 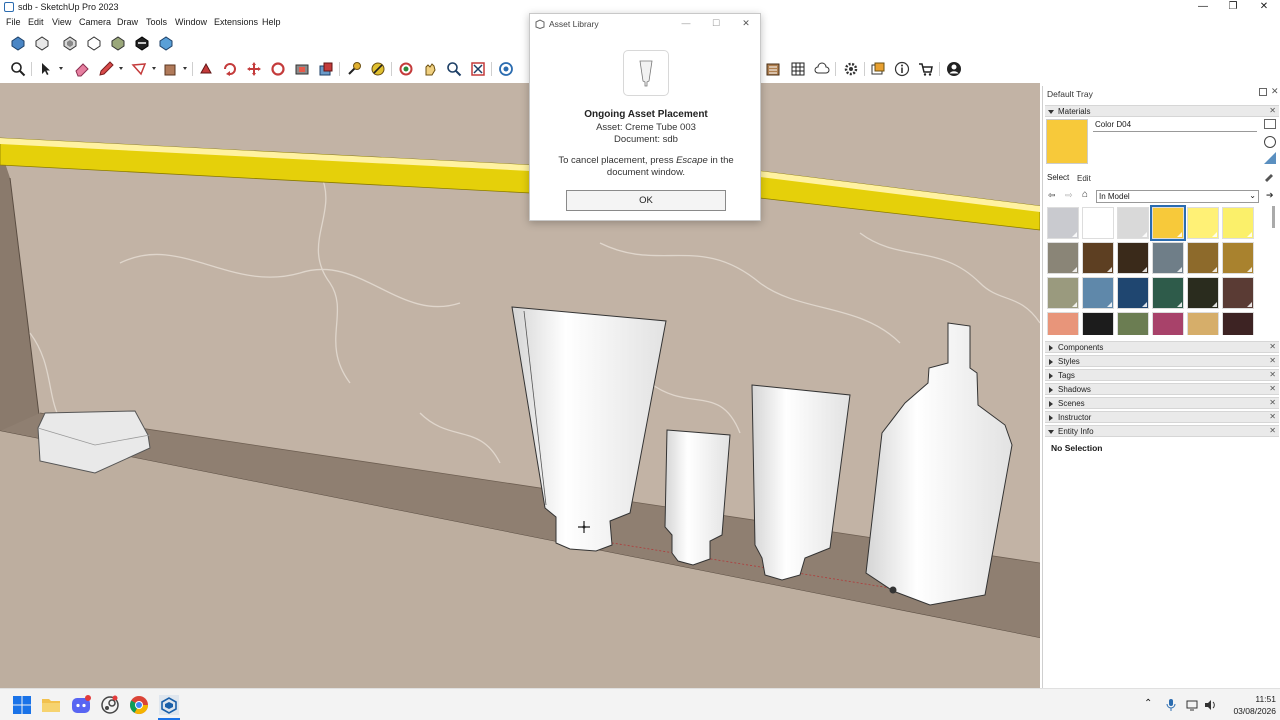 What do you see at coordinates (1162, 389) in the screenshot?
I see `shadows-section-header: Shadows ✕` at bounding box center [1162, 389].